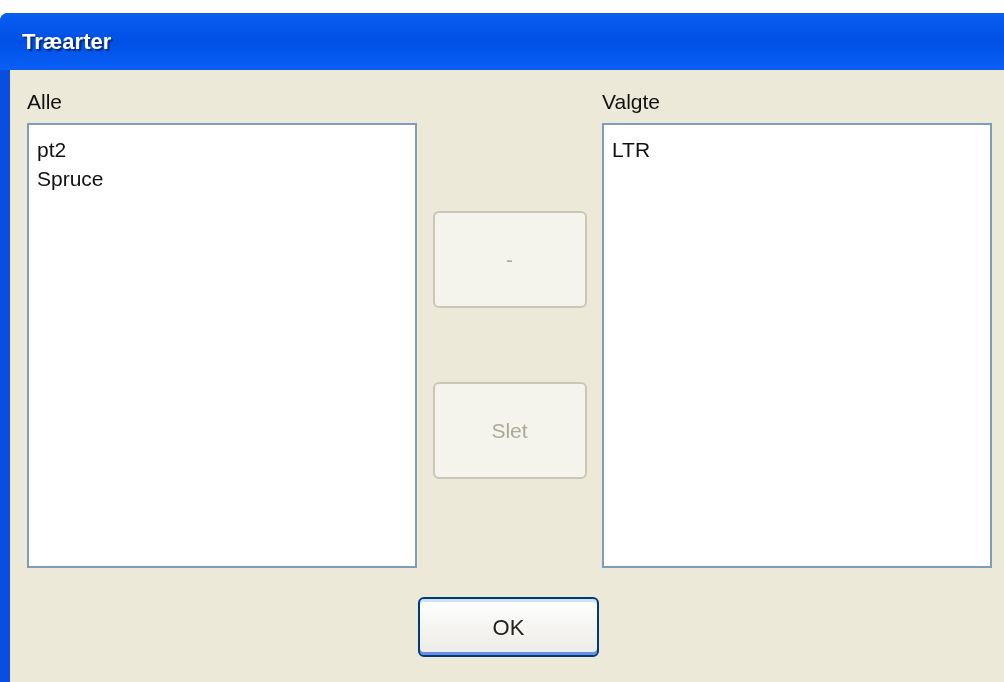 Image resolution: width=1004 pixels, height=682 pixels. What do you see at coordinates (67, 42) in the screenshot?
I see `window-title: Træarter` at bounding box center [67, 42].